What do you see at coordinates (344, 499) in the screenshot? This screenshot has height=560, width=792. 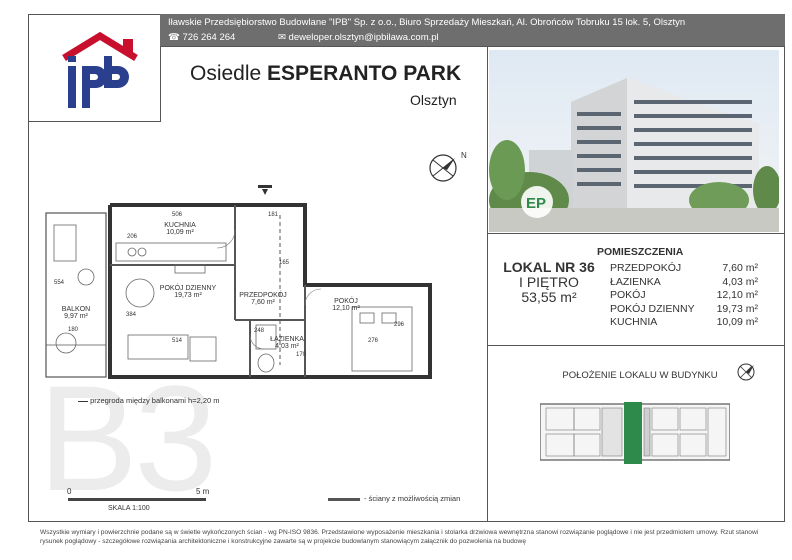 I see `walls-legend-swatch` at bounding box center [344, 499].